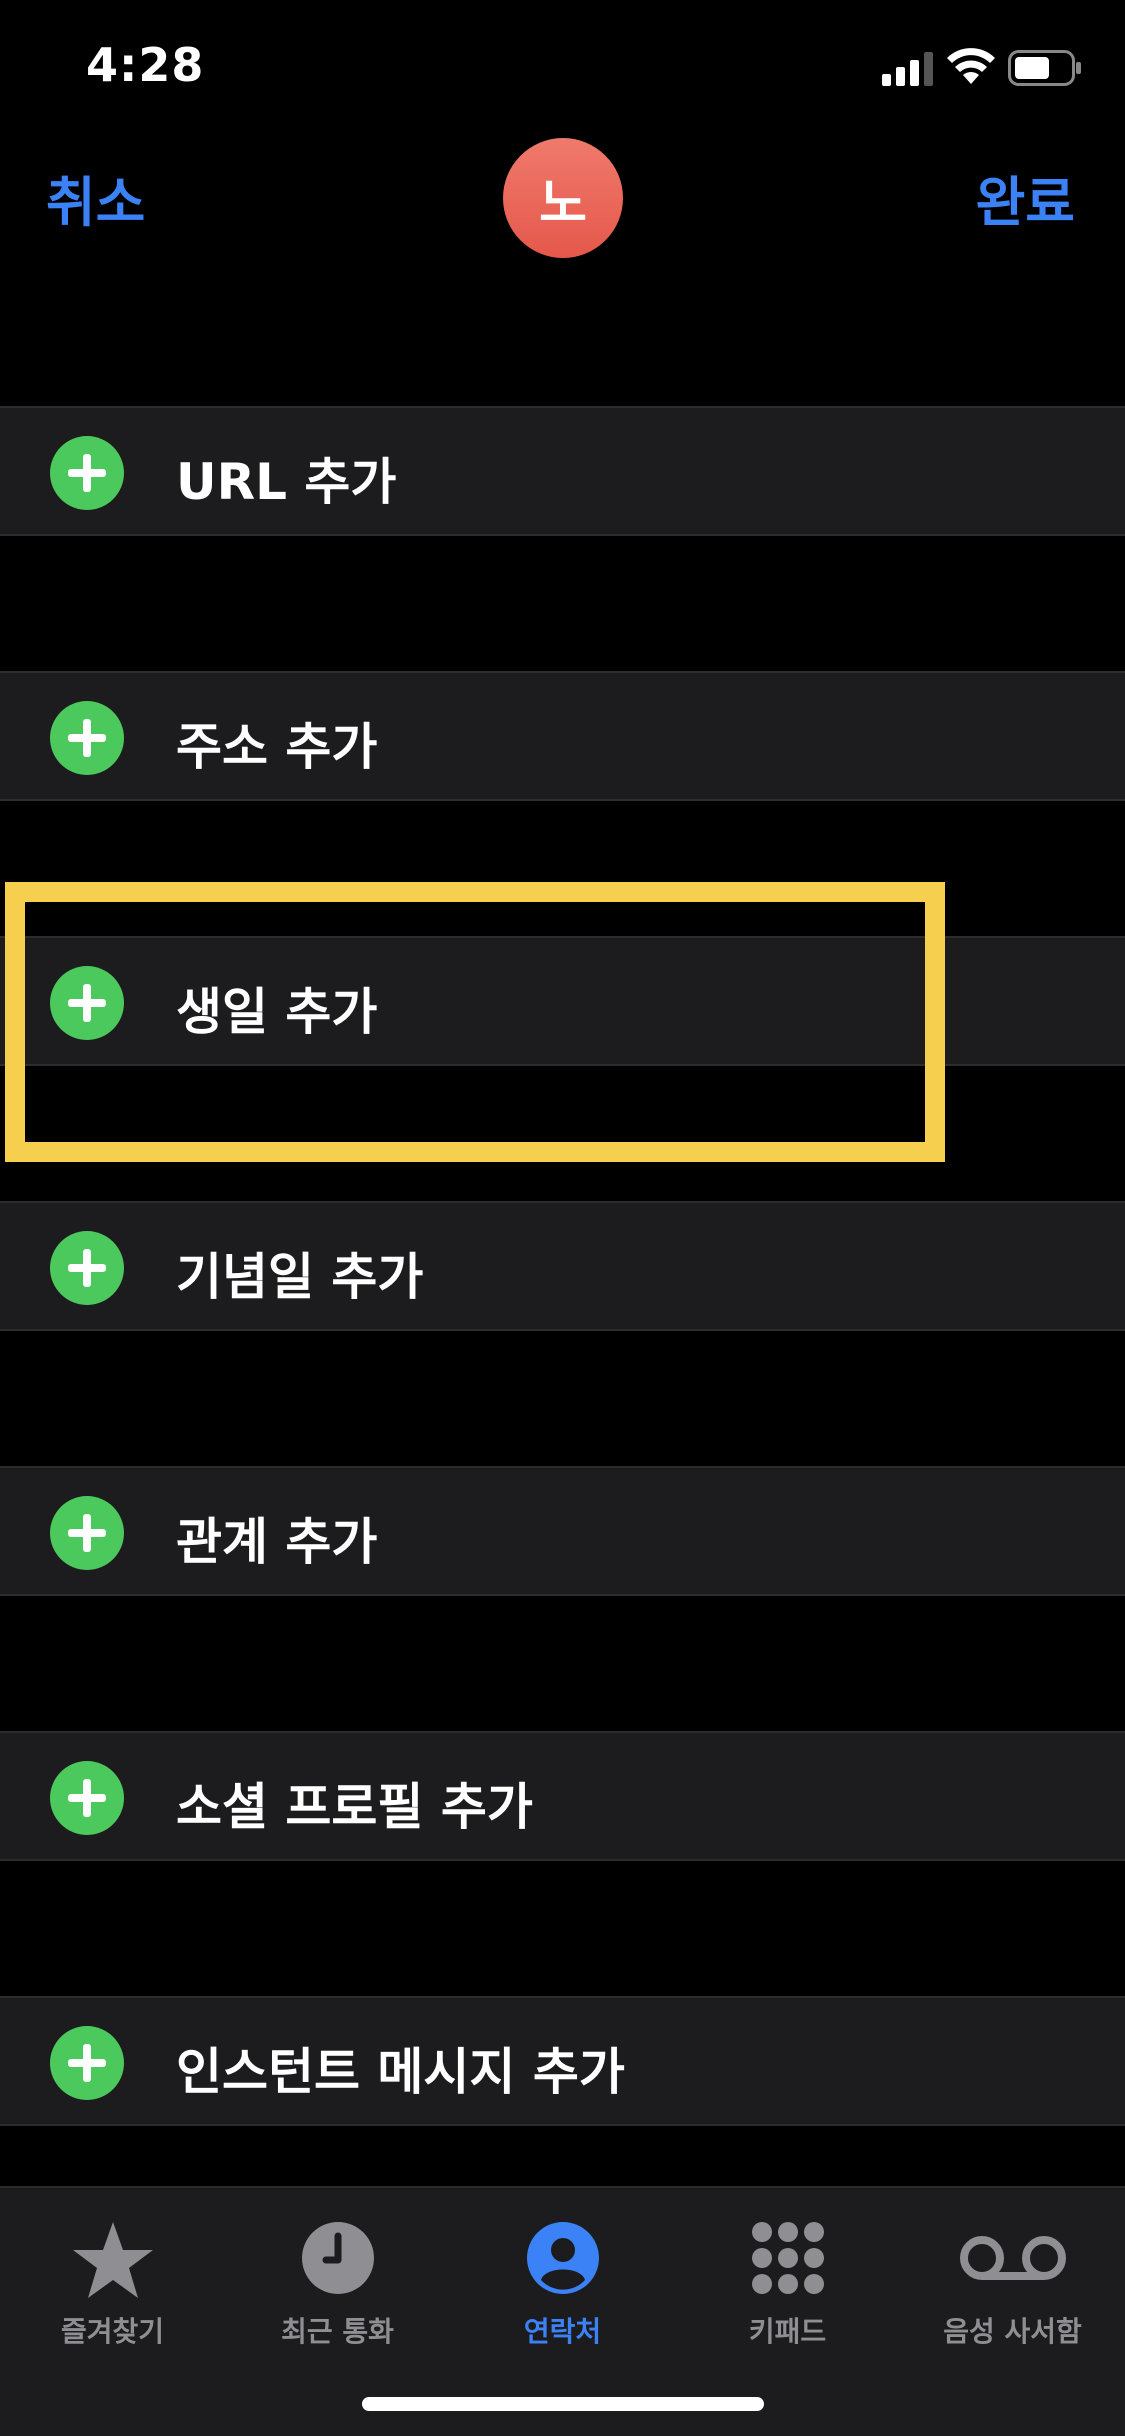 The image size is (1125, 2436). What do you see at coordinates (562, 471) in the screenshot?
I see `add-url-row: URL 추가` at bounding box center [562, 471].